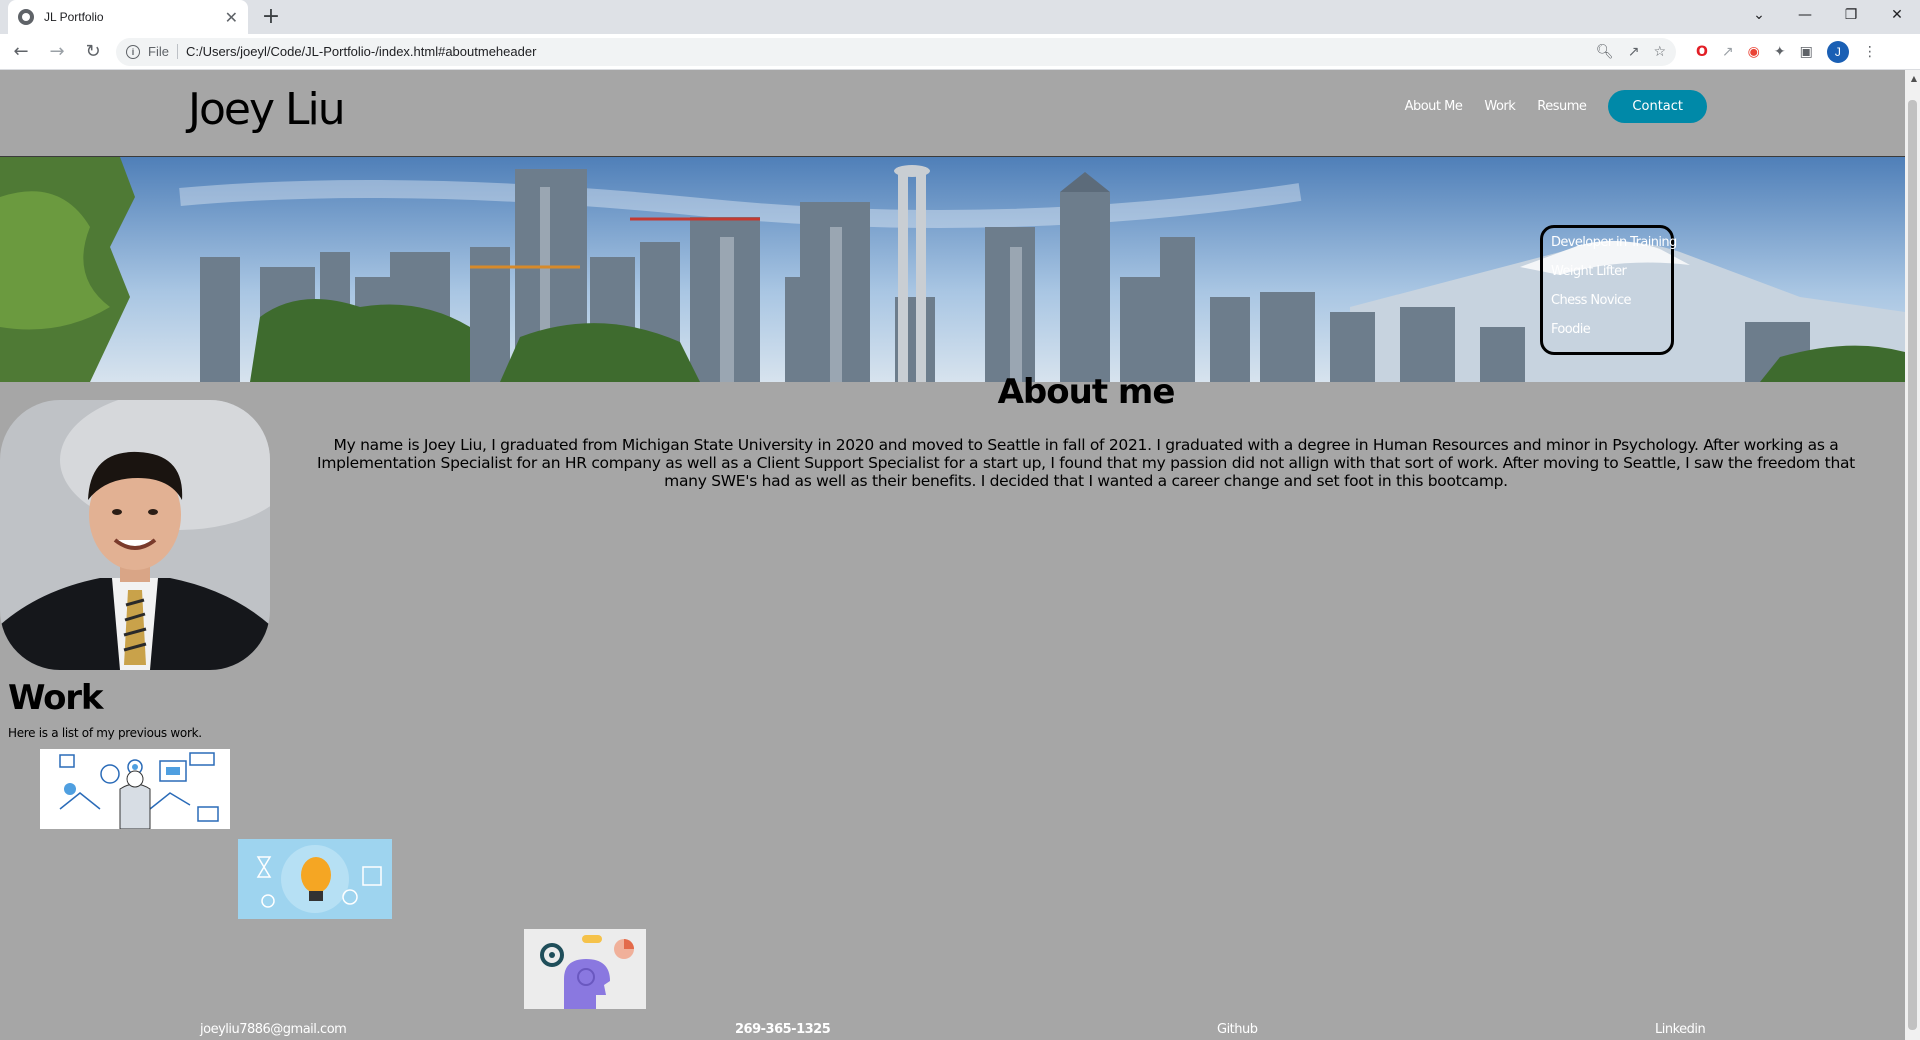  I want to click on side-panel-icon: ▣, so click(1806, 52).